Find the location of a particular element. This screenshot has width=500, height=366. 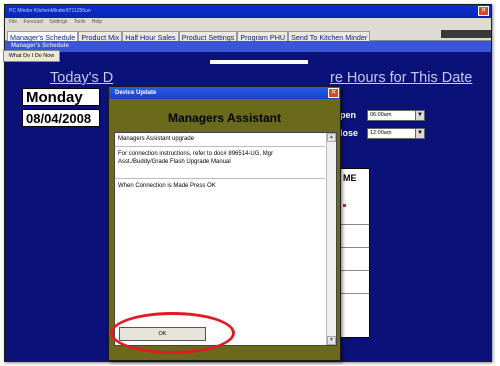

section-header: Manager's Schedule is located at coordinates (248, 46).